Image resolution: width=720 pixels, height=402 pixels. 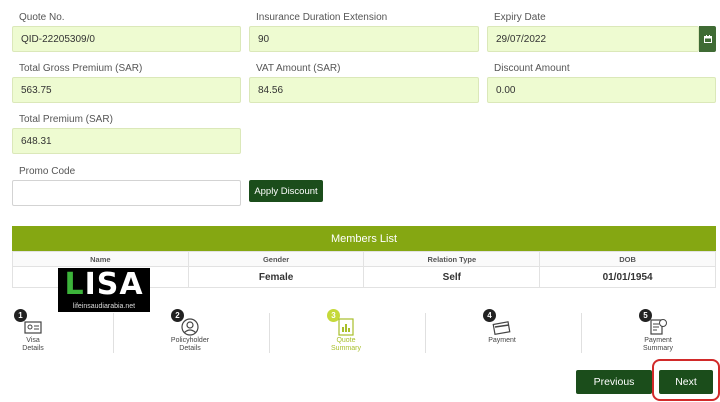 What do you see at coordinates (364, 90) in the screenshot?
I see `vat-amount-field` at bounding box center [364, 90].